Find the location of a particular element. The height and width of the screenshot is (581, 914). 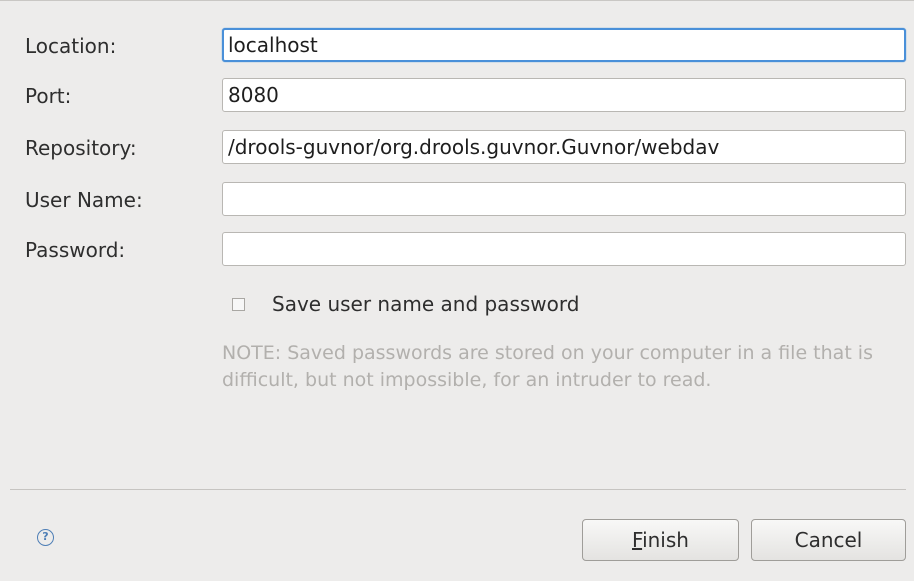

username-row: User Name: is located at coordinates (457, 200).